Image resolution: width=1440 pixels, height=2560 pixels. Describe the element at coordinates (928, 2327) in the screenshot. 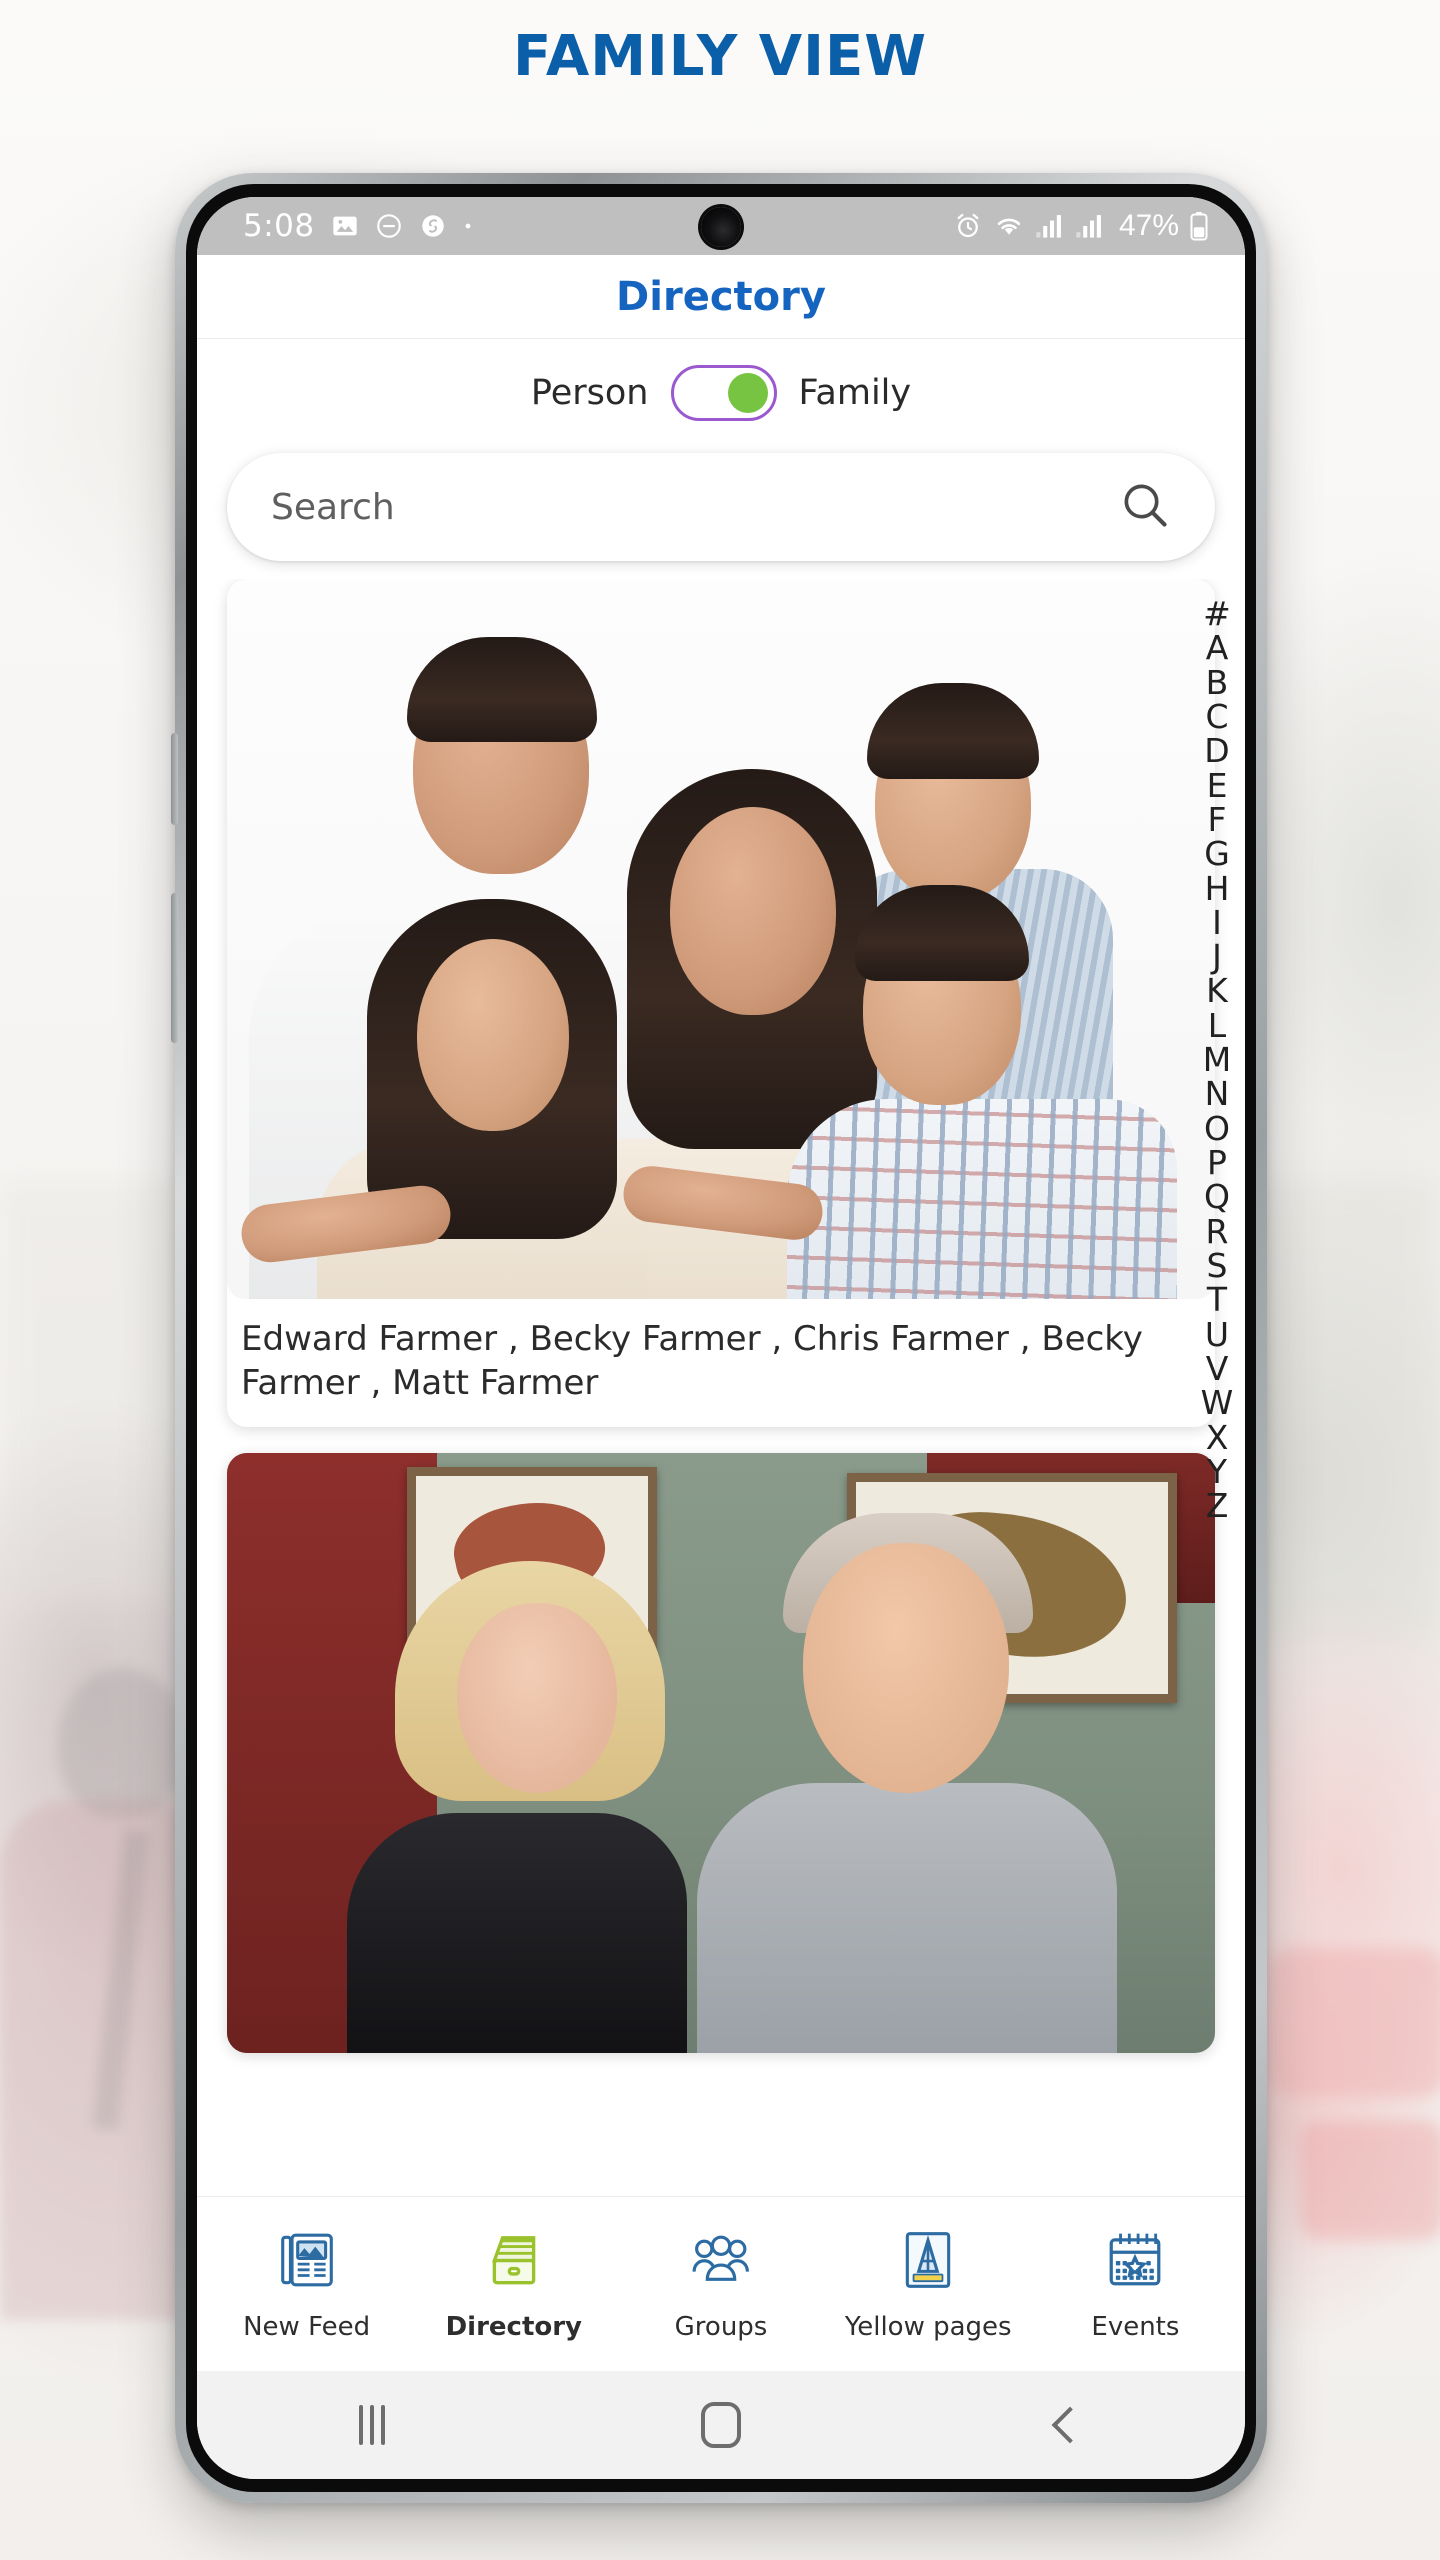

I see `tab-label: Yellow pages` at that location.